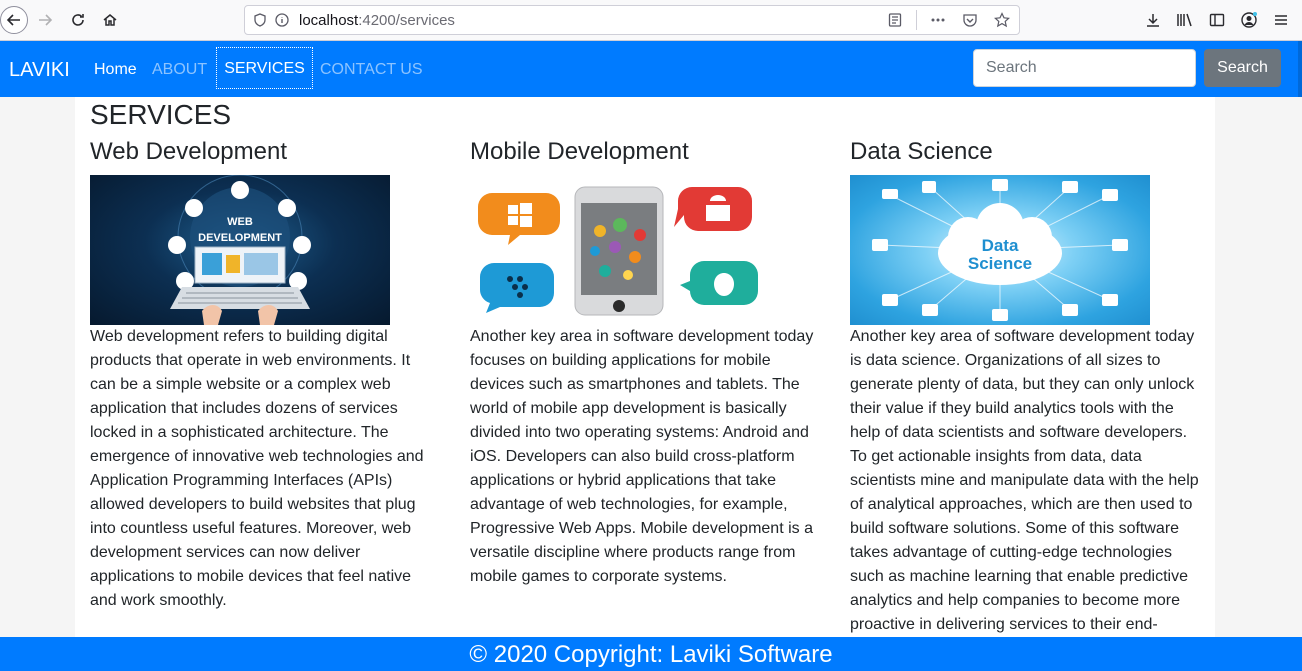  I want to click on page-footer: © 2020 Copyright: Laviki Software, so click(651, 654).